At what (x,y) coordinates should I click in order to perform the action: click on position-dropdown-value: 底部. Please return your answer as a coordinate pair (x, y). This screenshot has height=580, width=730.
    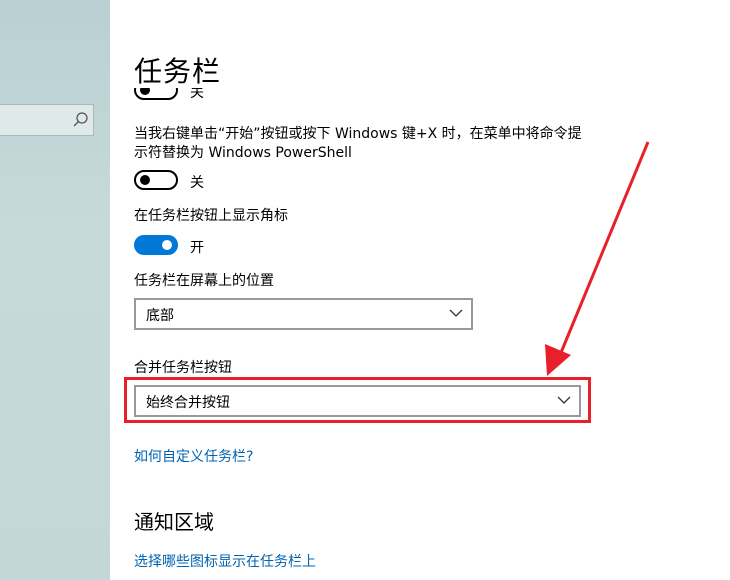
    Looking at the image, I should click on (160, 316).